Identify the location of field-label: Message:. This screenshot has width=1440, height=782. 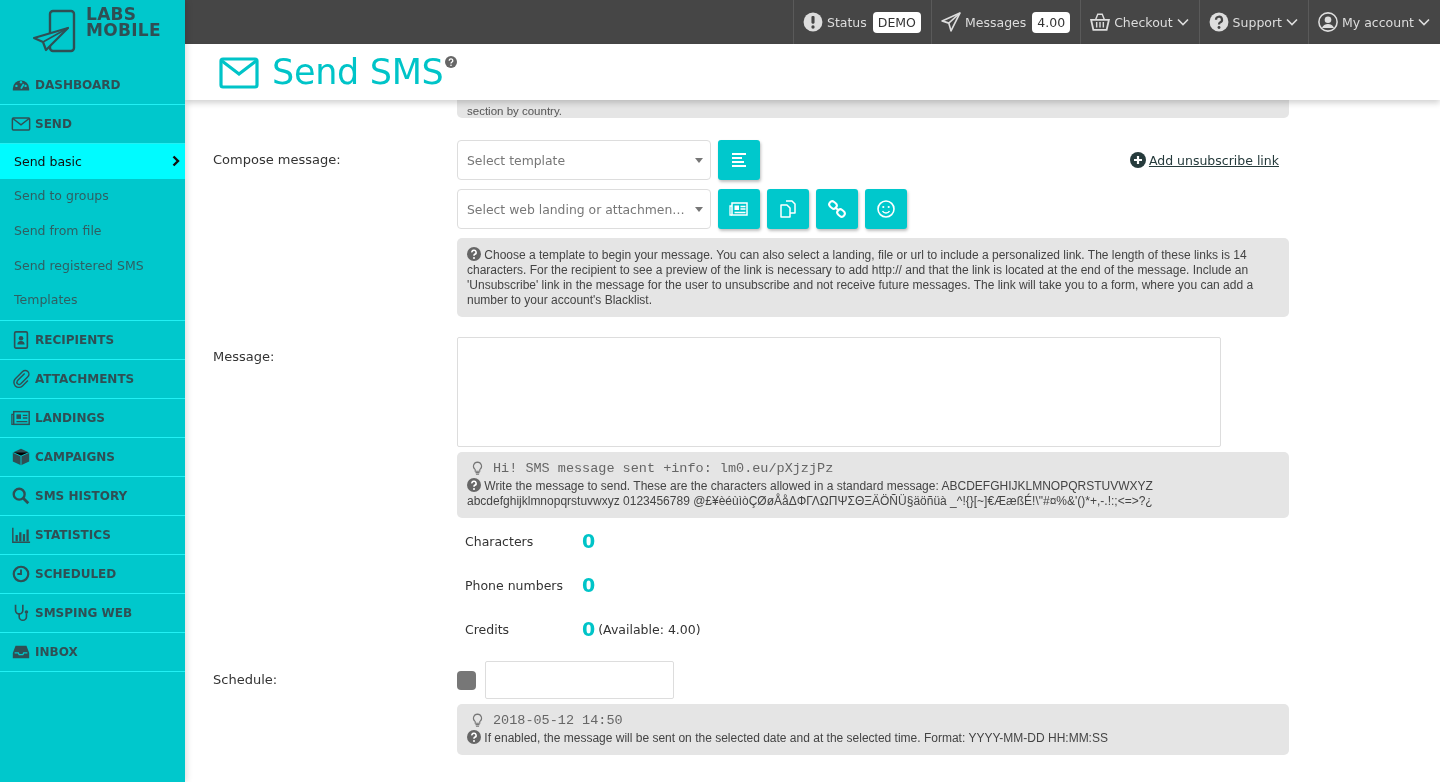
(244, 357).